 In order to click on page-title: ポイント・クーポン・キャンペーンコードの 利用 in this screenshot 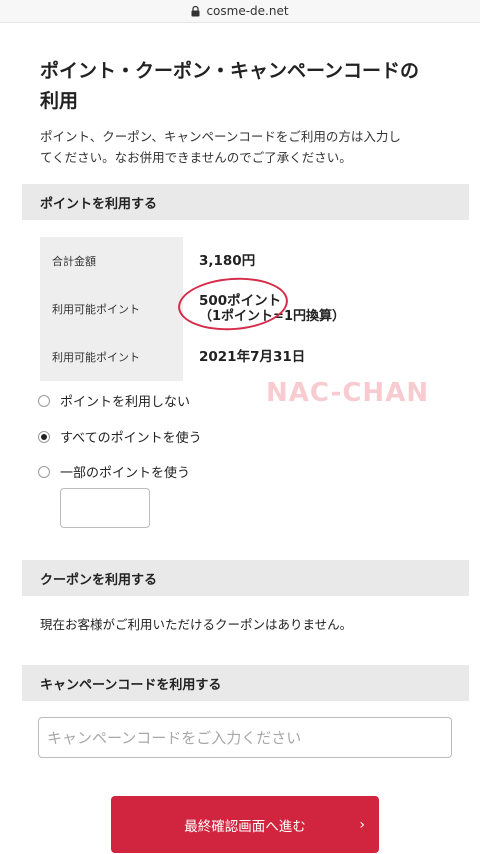, I will do `click(250, 86)`.